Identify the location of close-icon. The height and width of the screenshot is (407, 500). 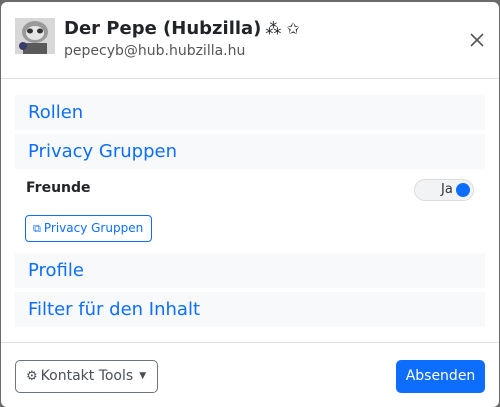
(477, 40).